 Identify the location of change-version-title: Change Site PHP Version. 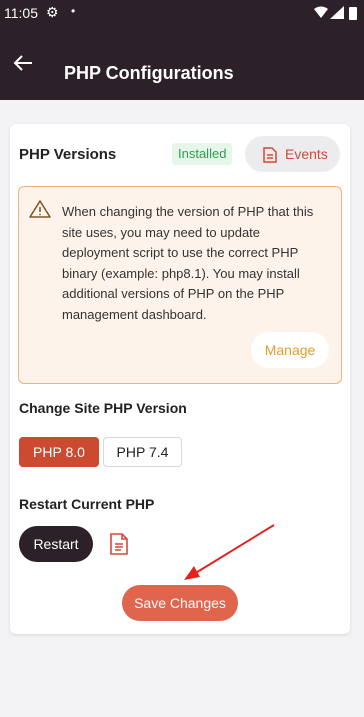
(103, 408).